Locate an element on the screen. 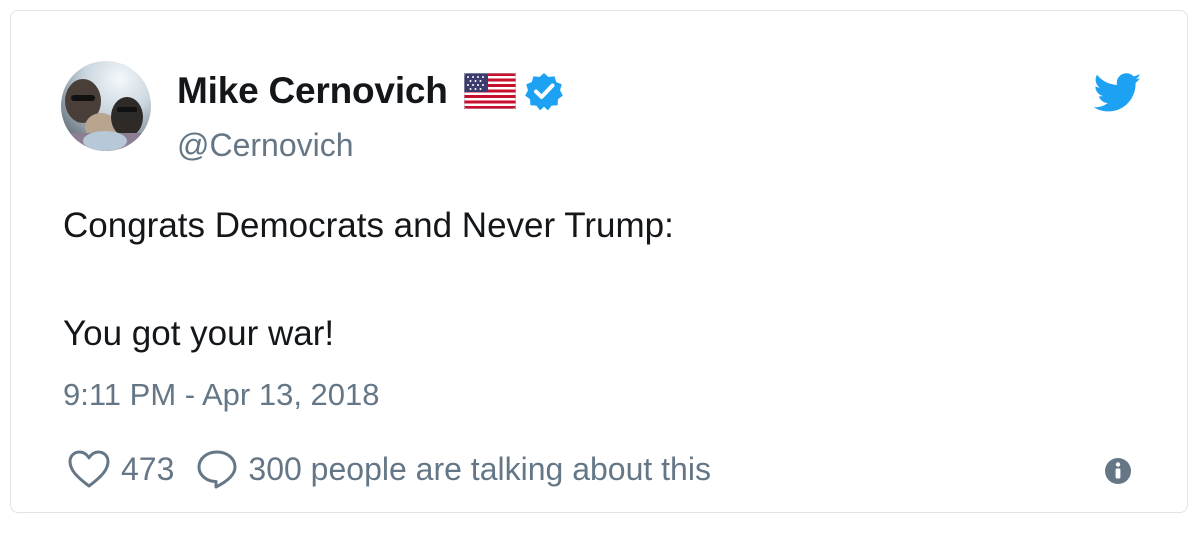 This screenshot has height=536, width=1200. like-count: 473 is located at coordinates (147, 469).